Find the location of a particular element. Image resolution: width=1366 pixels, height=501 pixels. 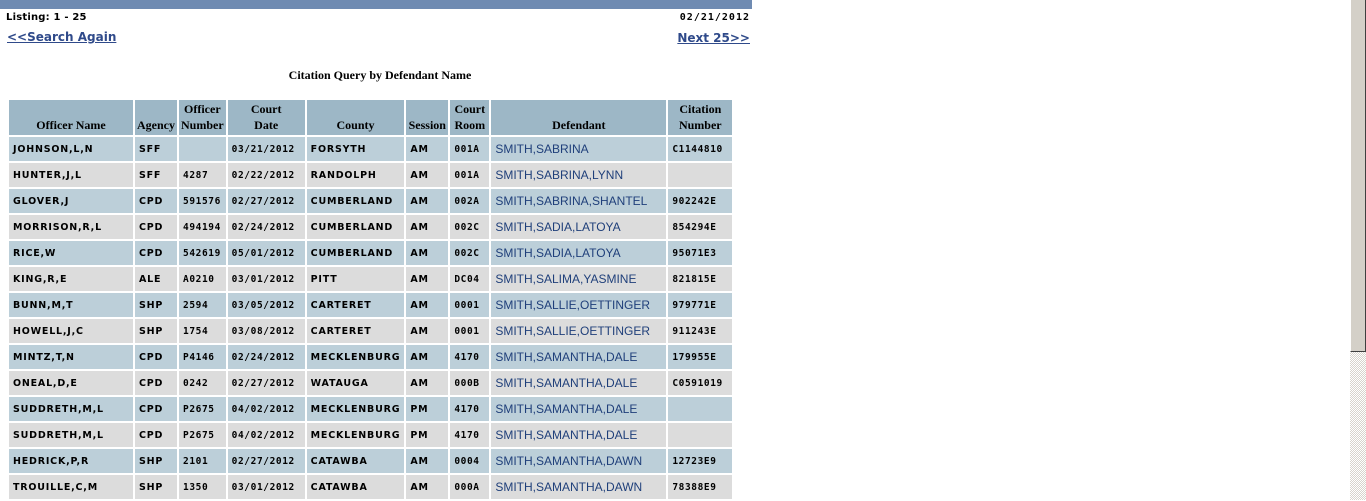

officer-number-cell: A0210 is located at coordinates (202, 279).